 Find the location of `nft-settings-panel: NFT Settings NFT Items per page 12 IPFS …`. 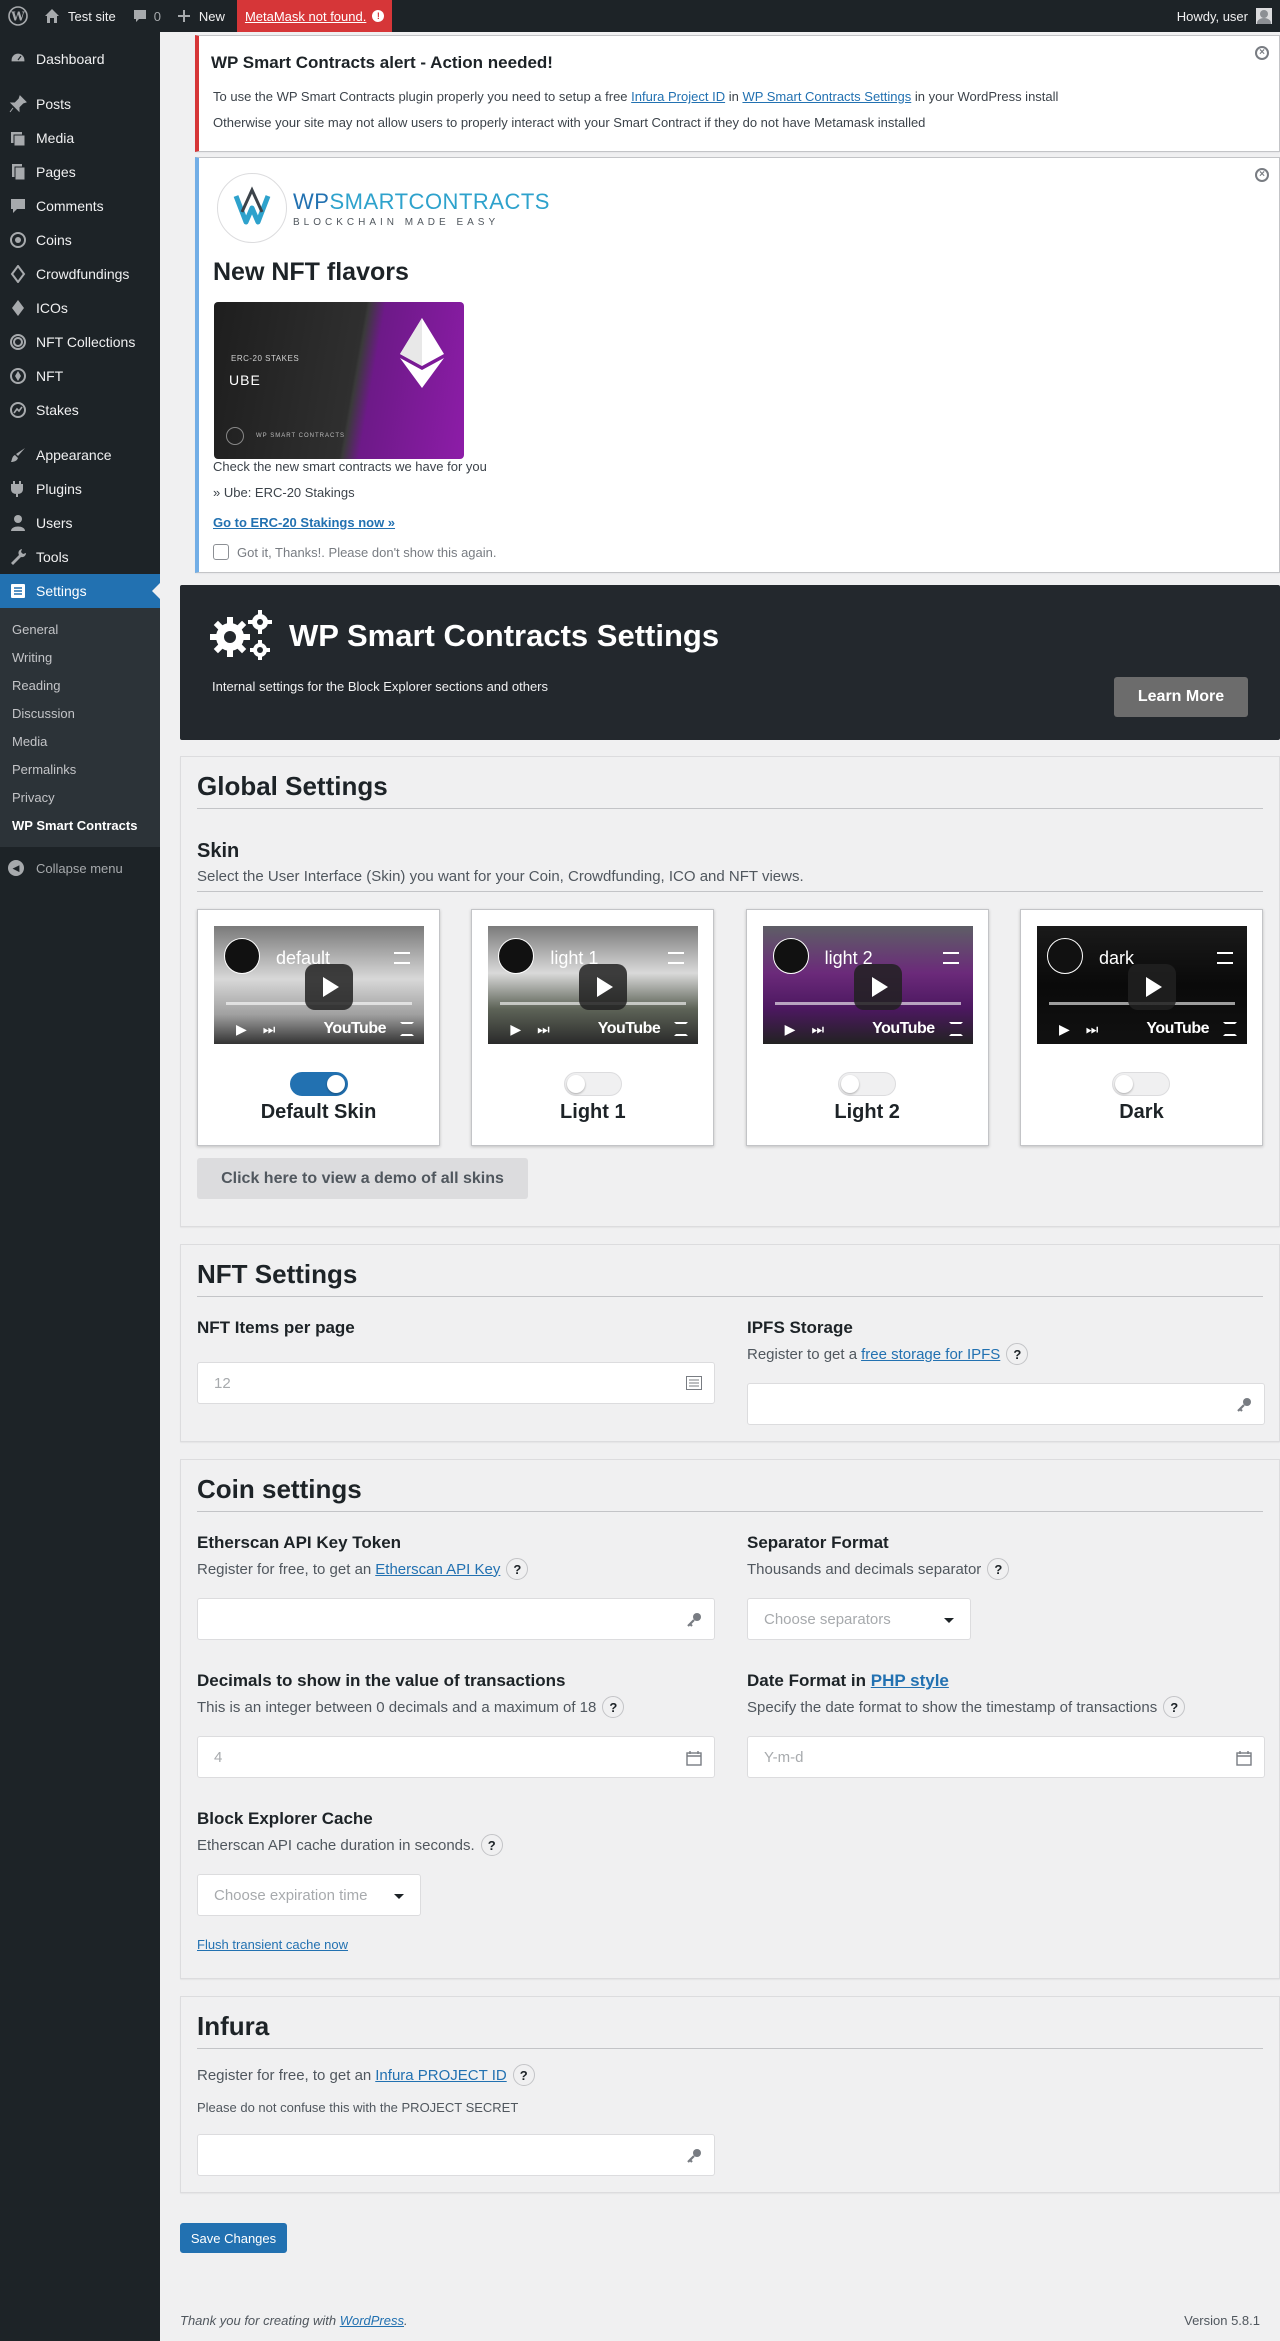

nft-settings-panel: NFT Settings NFT Items per page 12 IPFS … is located at coordinates (730, 1343).